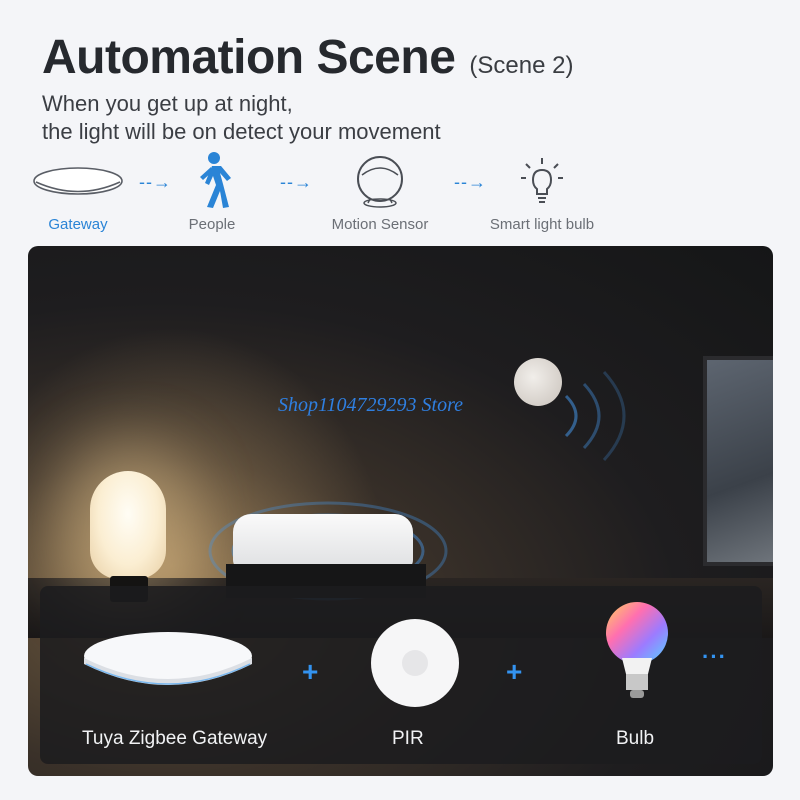 This screenshot has height=800, width=800. I want to click on page-title: Automation Scene, so click(249, 57).